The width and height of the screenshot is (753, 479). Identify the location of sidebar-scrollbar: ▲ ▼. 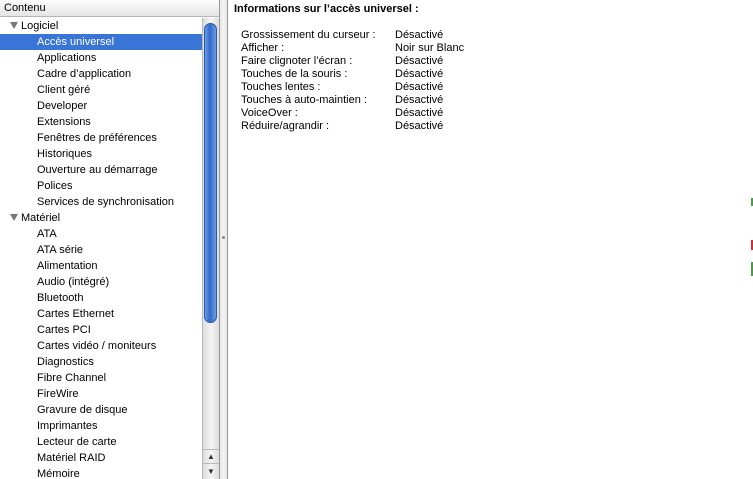
(210, 248).